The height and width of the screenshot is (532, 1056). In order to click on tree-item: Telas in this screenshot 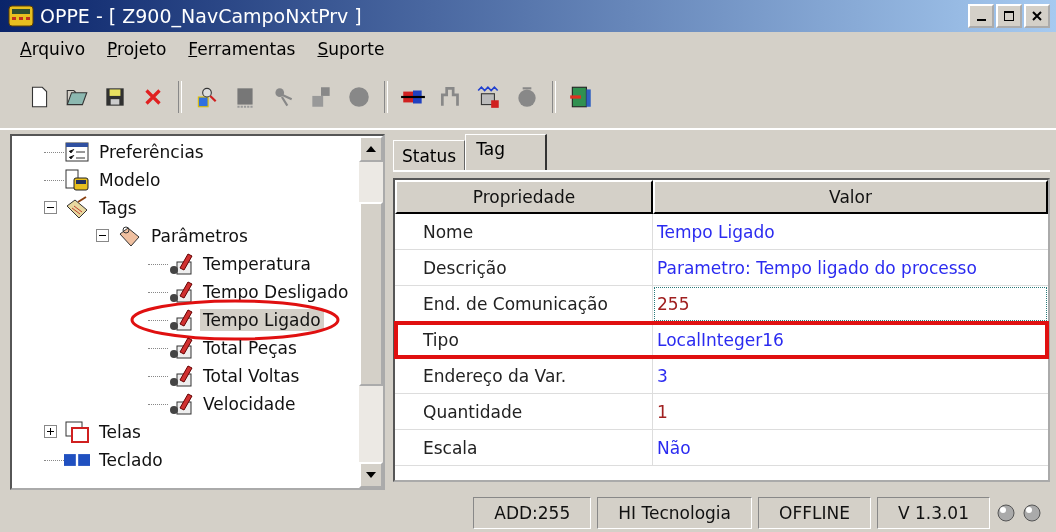, I will do `click(120, 432)`.